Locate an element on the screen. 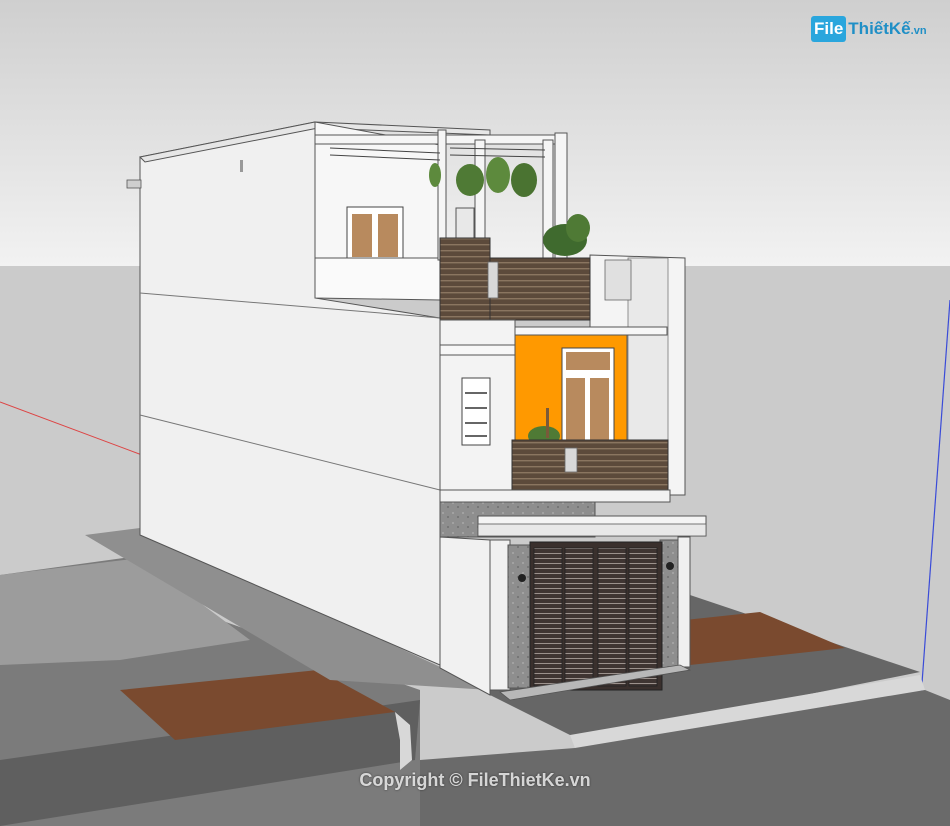 This screenshot has height=826, width=950. stone-pillar-left is located at coordinates (520, 616).